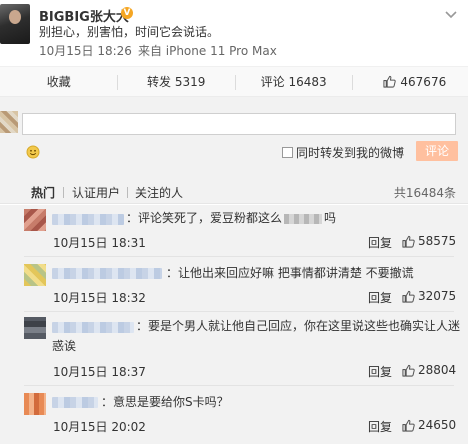  Describe the element at coordinates (96, 192) in the screenshot. I see `tab-verified: 认证用户` at that location.